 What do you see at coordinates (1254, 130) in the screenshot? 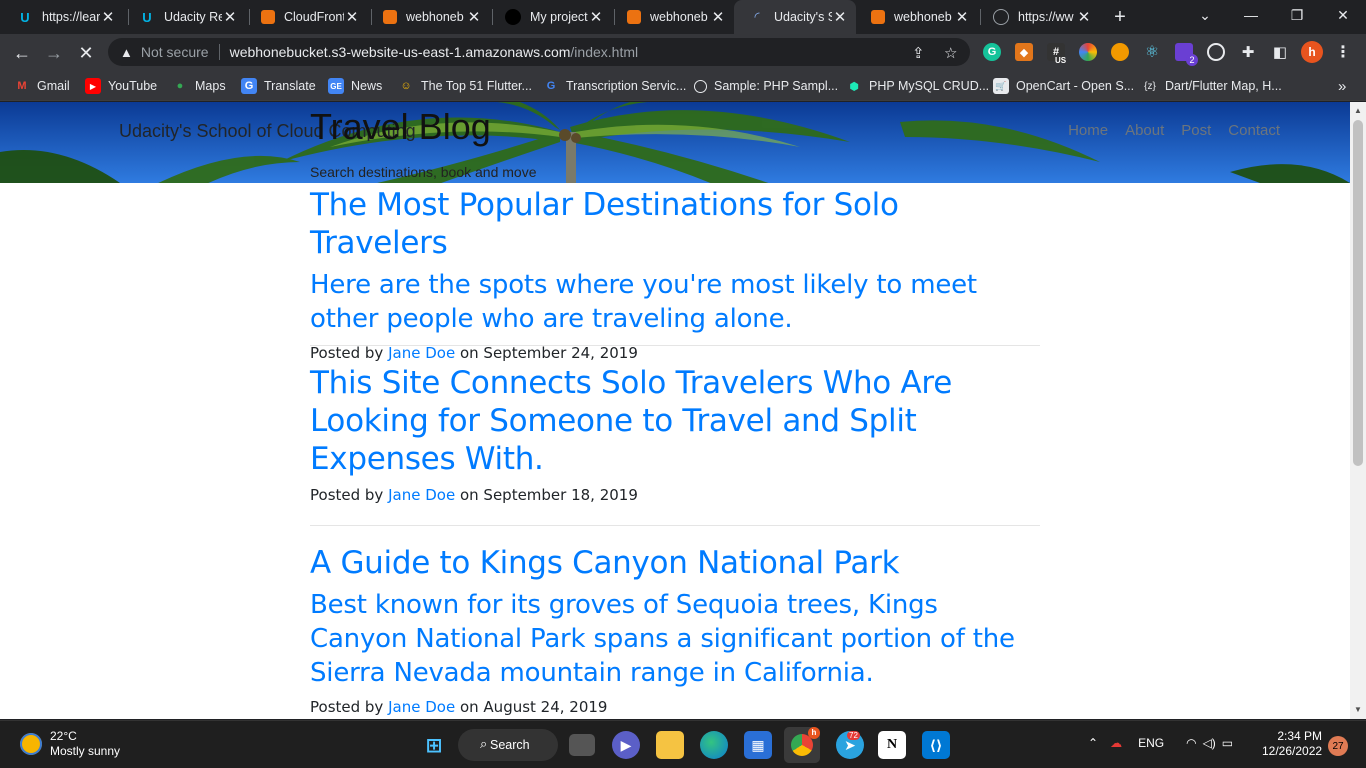
I see `nav-contact: Contact` at bounding box center [1254, 130].